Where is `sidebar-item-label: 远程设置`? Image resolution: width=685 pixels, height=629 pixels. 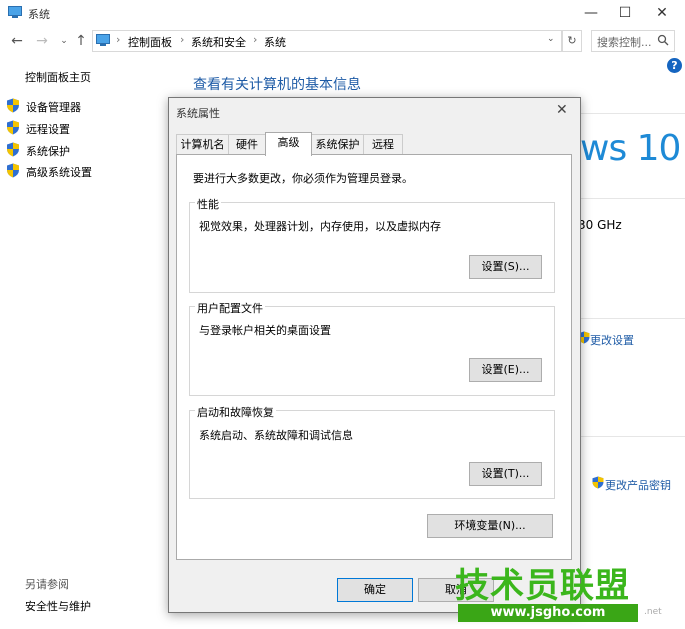
sidebar-item-label: 远程设置 is located at coordinates (48, 129).